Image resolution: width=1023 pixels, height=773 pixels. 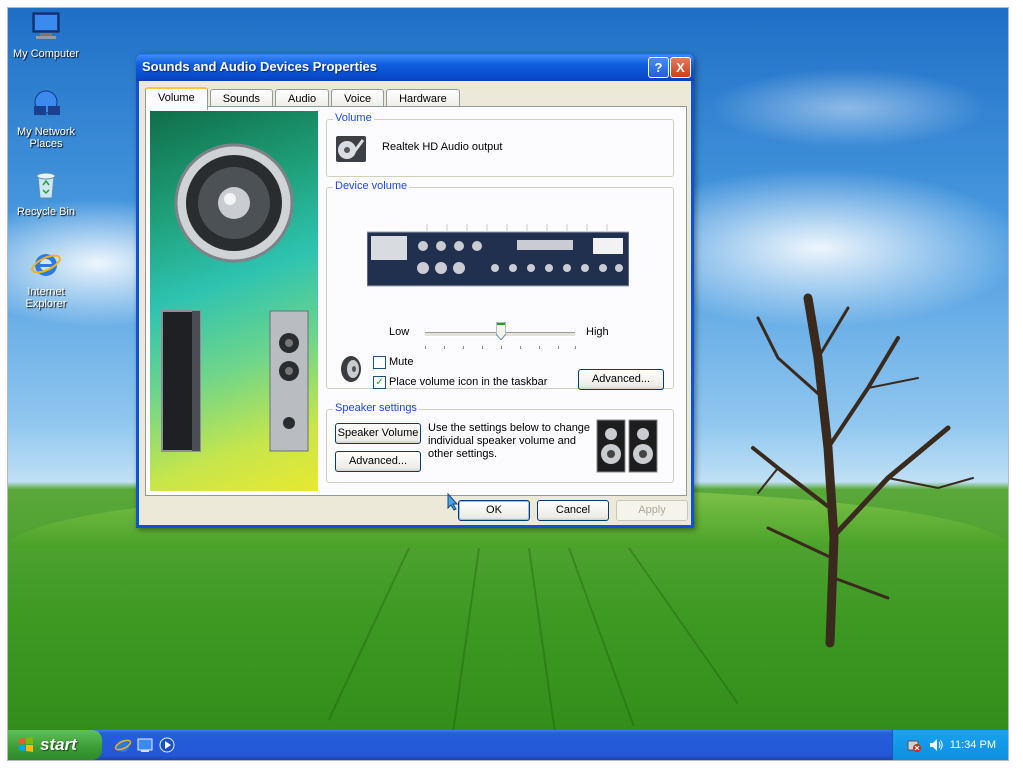 What do you see at coordinates (936, 745) in the screenshot?
I see `volume-tray-icon` at bounding box center [936, 745].